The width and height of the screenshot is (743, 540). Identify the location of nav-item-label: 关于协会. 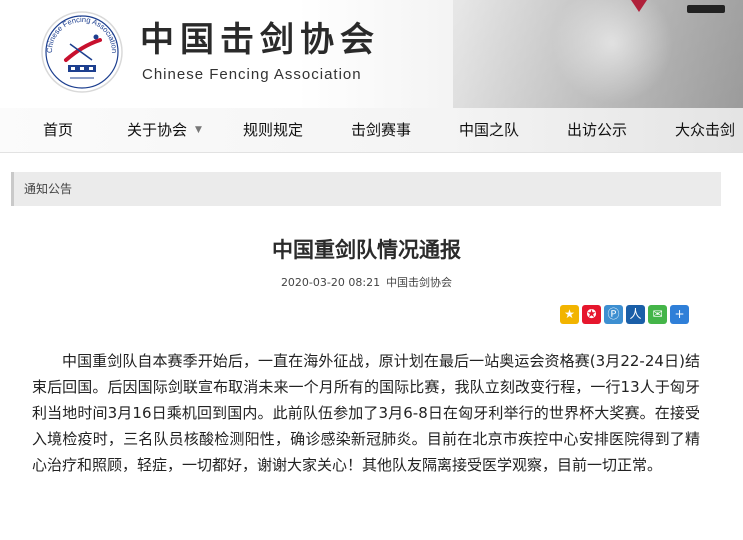
(157, 130).